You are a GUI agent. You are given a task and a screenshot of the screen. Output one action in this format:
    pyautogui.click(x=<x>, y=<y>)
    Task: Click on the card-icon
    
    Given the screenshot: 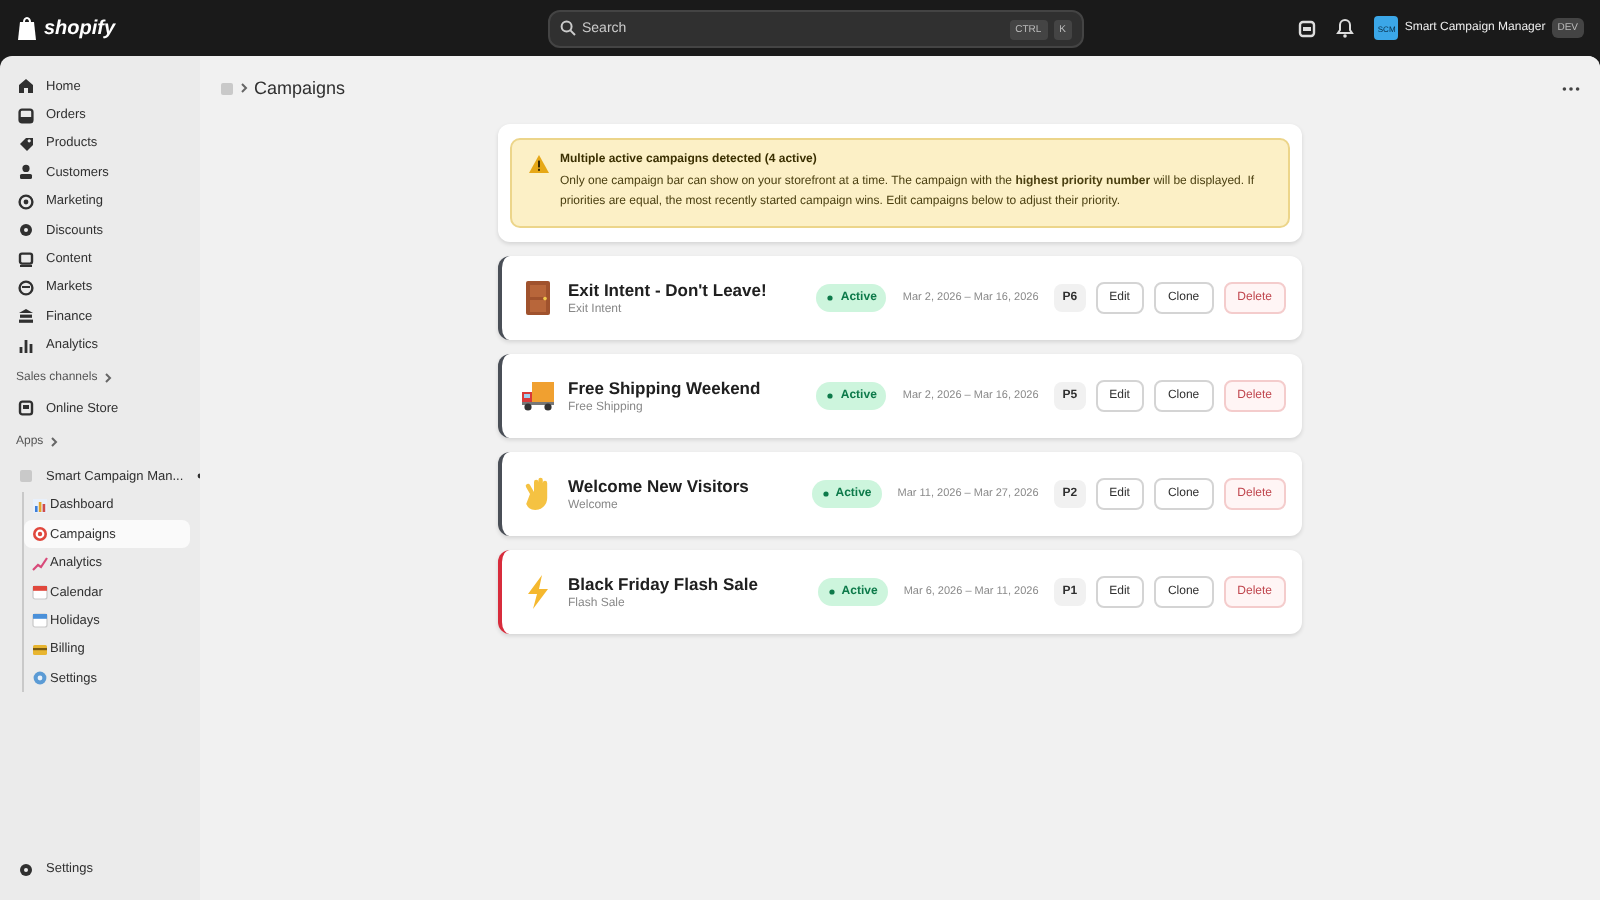 What is the action you would take?
    pyautogui.click(x=40, y=649)
    